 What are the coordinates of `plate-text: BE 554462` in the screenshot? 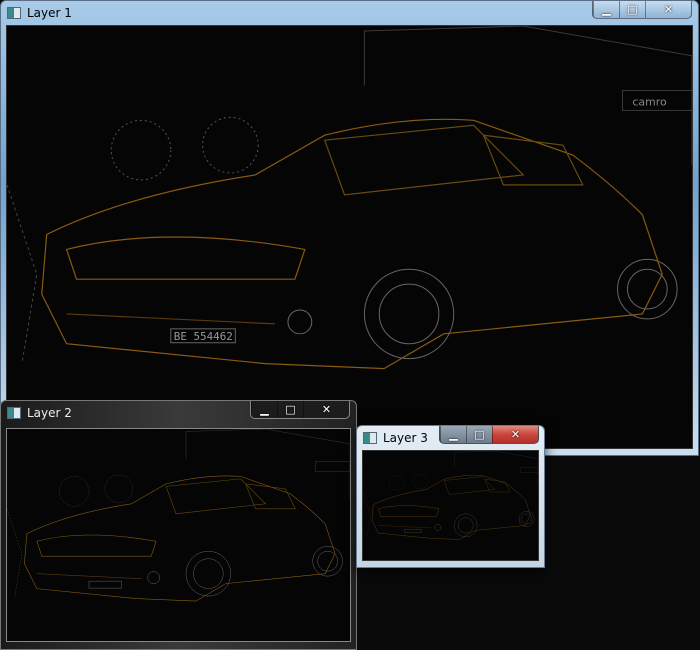 It's located at (203, 336).